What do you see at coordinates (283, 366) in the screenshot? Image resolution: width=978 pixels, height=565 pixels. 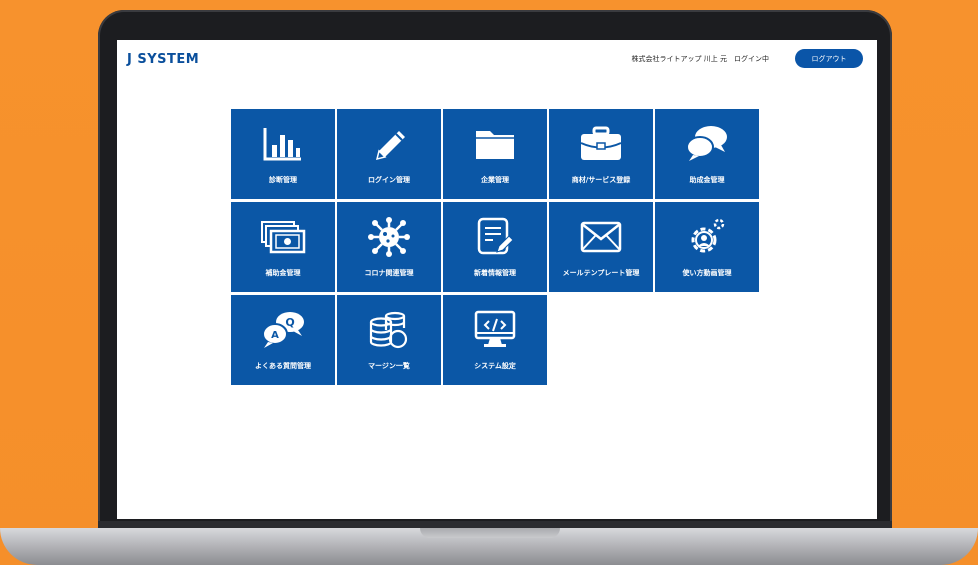 I see `menu-label: よくある質問管理` at bounding box center [283, 366].